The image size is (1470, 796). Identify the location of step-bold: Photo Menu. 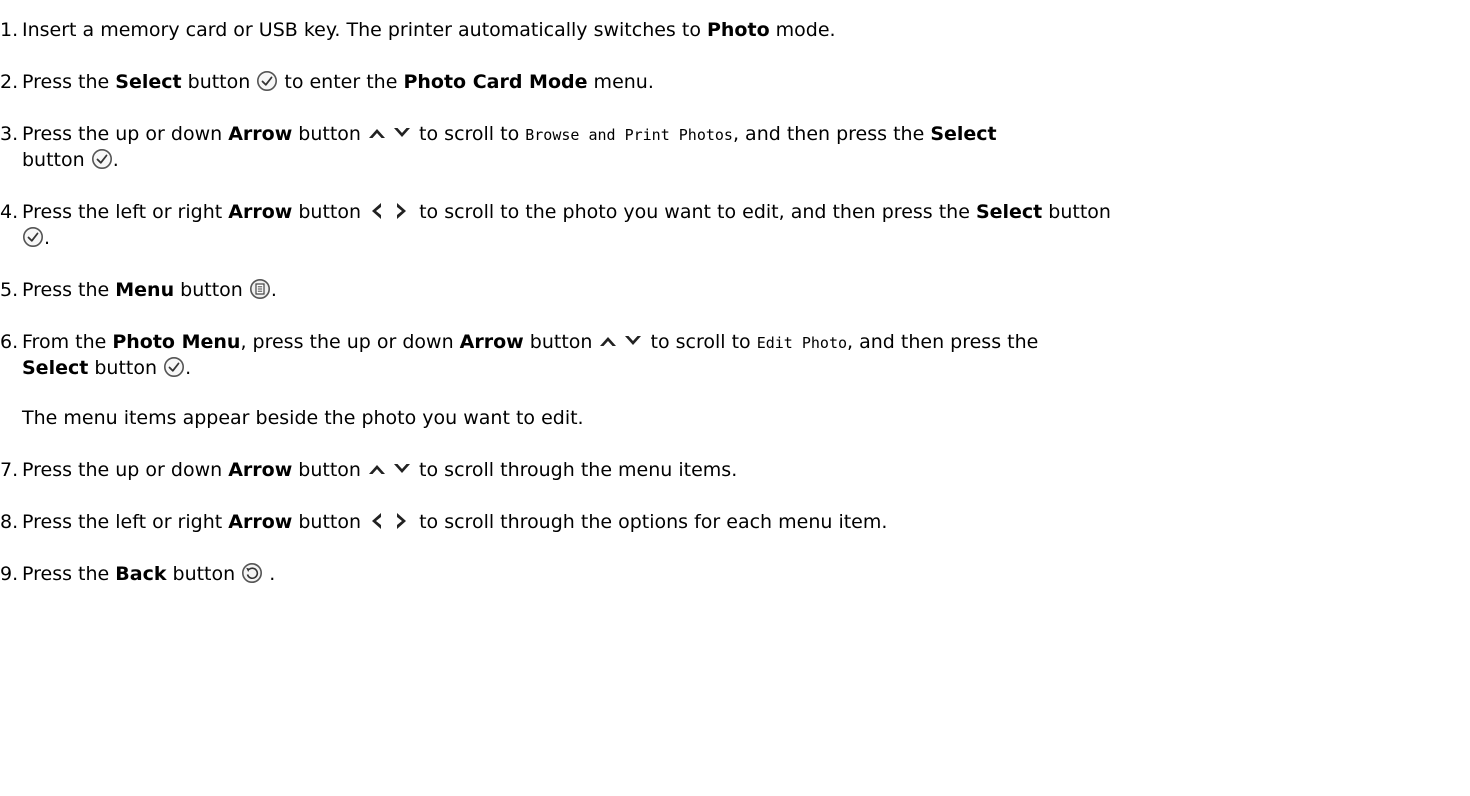
(176, 342).